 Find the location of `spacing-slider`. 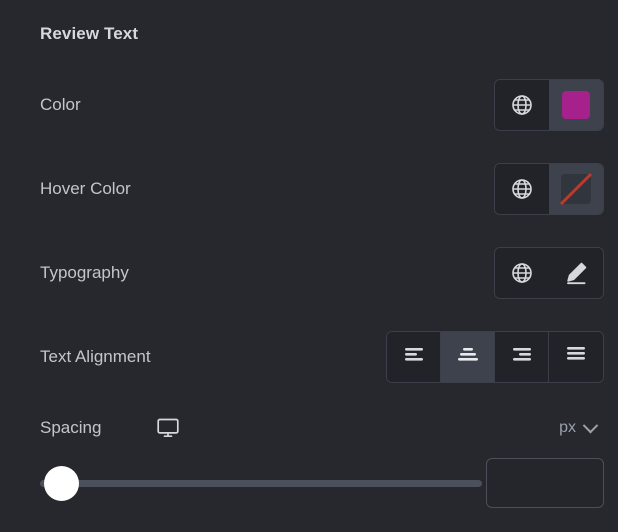

spacing-slider is located at coordinates (252, 484).